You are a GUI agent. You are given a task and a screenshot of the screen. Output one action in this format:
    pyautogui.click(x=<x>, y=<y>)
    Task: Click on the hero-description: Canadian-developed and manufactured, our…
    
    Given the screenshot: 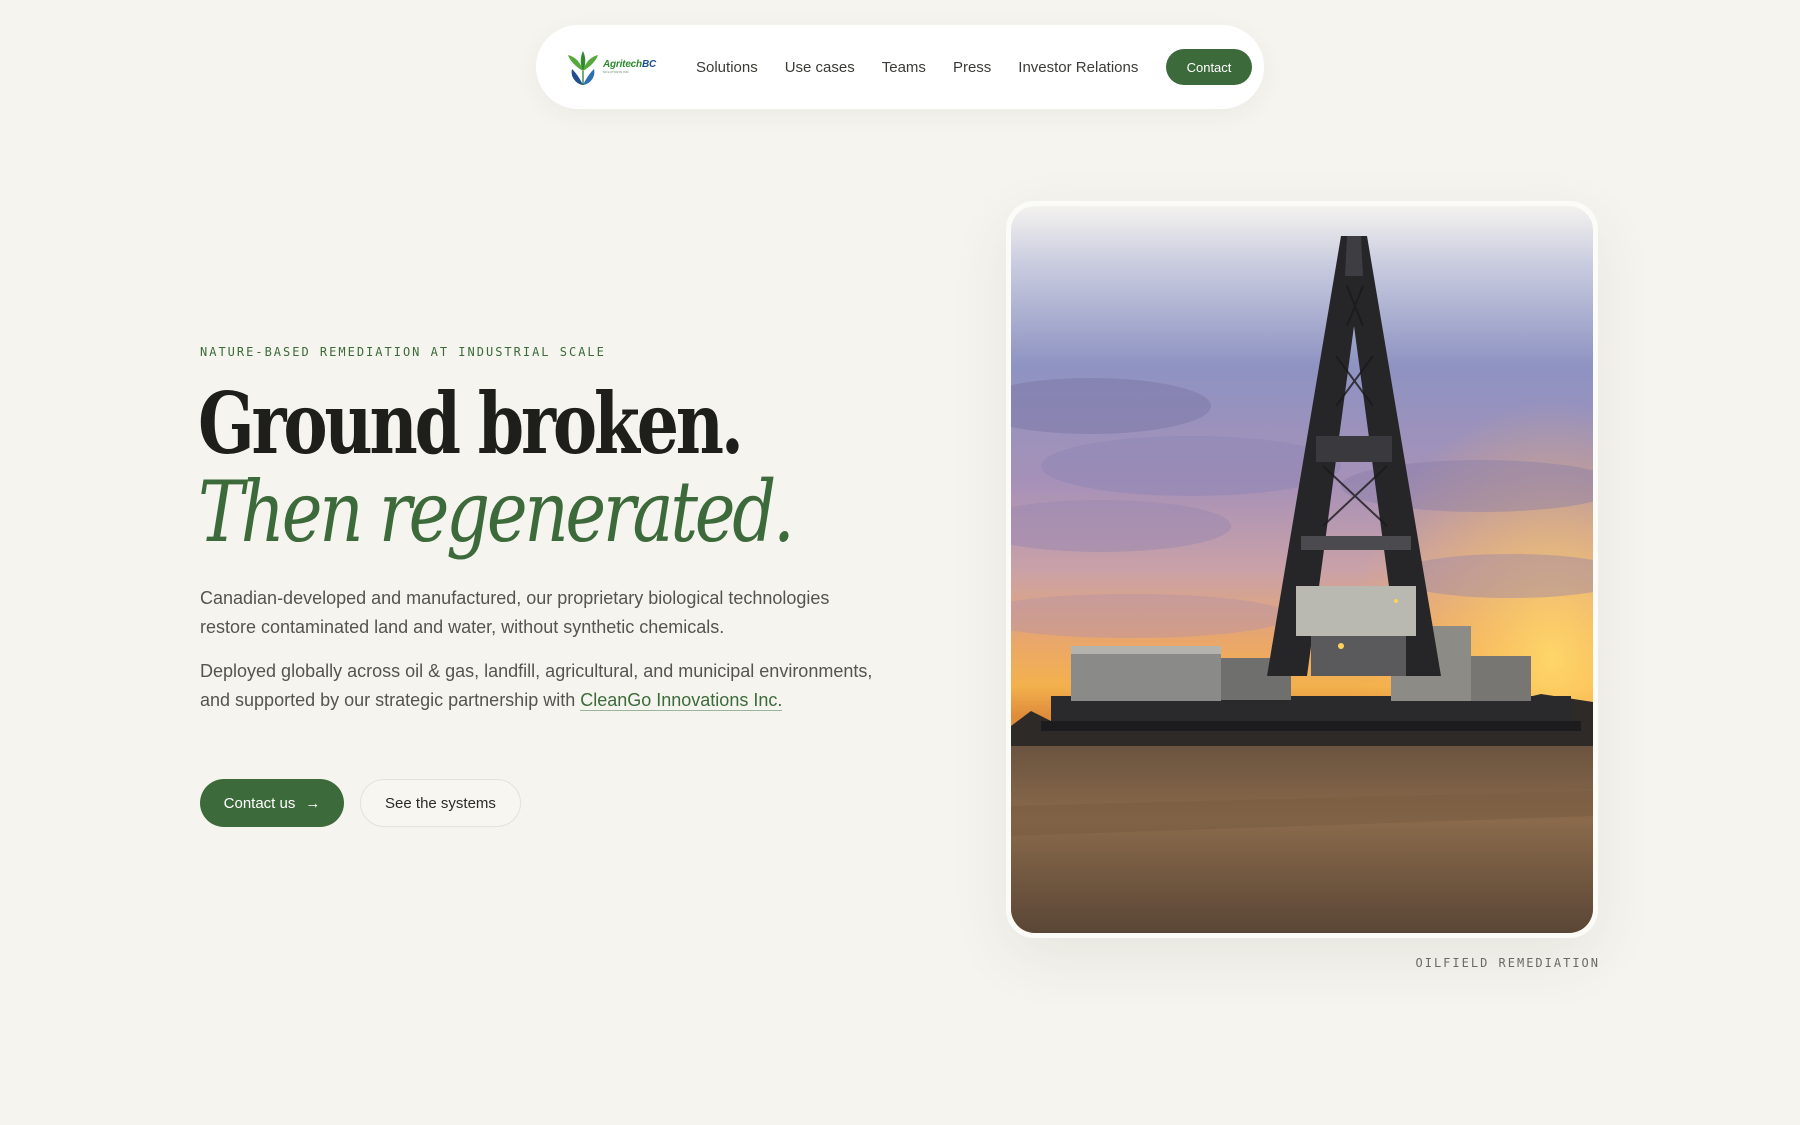 What is the action you would take?
    pyautogui.click(x=515, y=612)
    